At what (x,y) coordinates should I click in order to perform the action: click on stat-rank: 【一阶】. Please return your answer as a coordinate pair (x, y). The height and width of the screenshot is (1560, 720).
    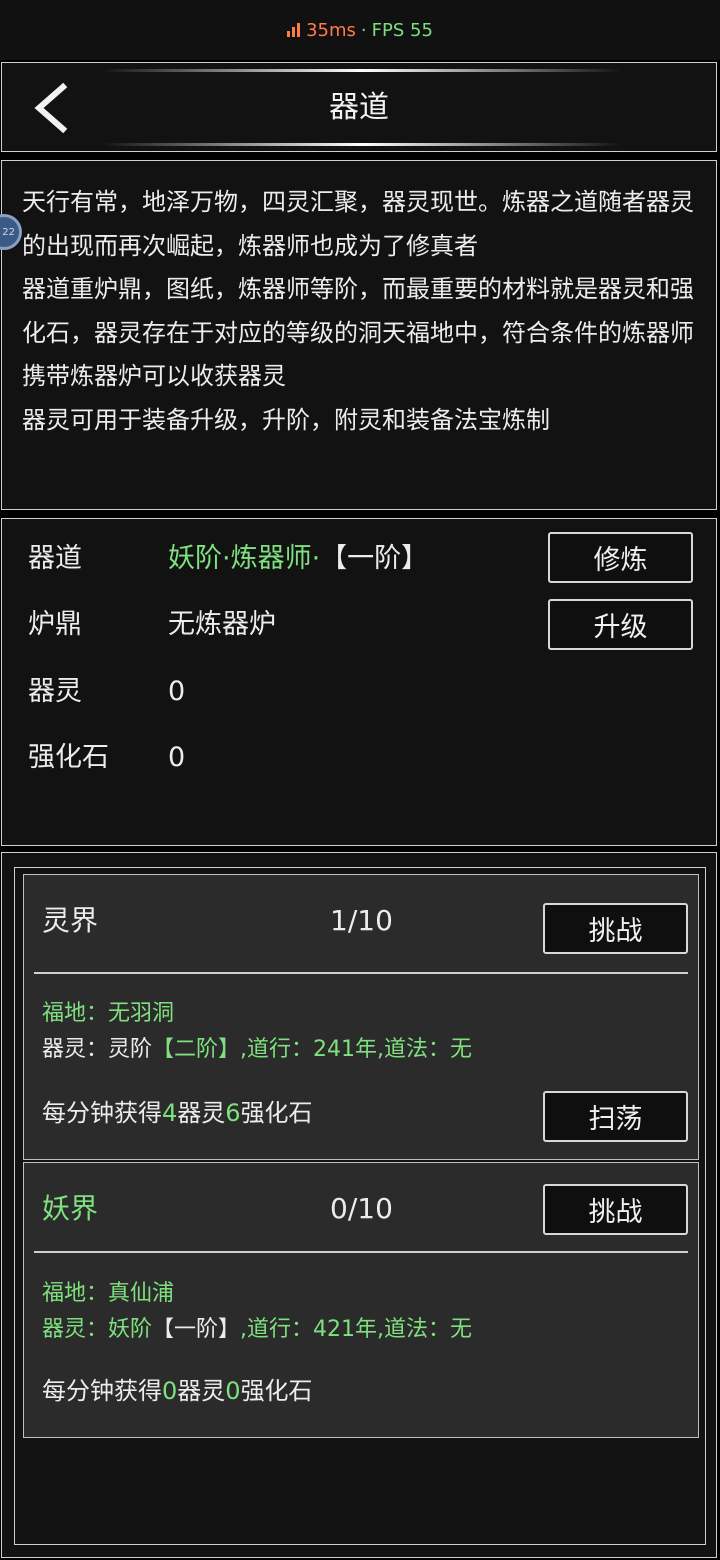
    Looking at the image, I should click on (374, 558).